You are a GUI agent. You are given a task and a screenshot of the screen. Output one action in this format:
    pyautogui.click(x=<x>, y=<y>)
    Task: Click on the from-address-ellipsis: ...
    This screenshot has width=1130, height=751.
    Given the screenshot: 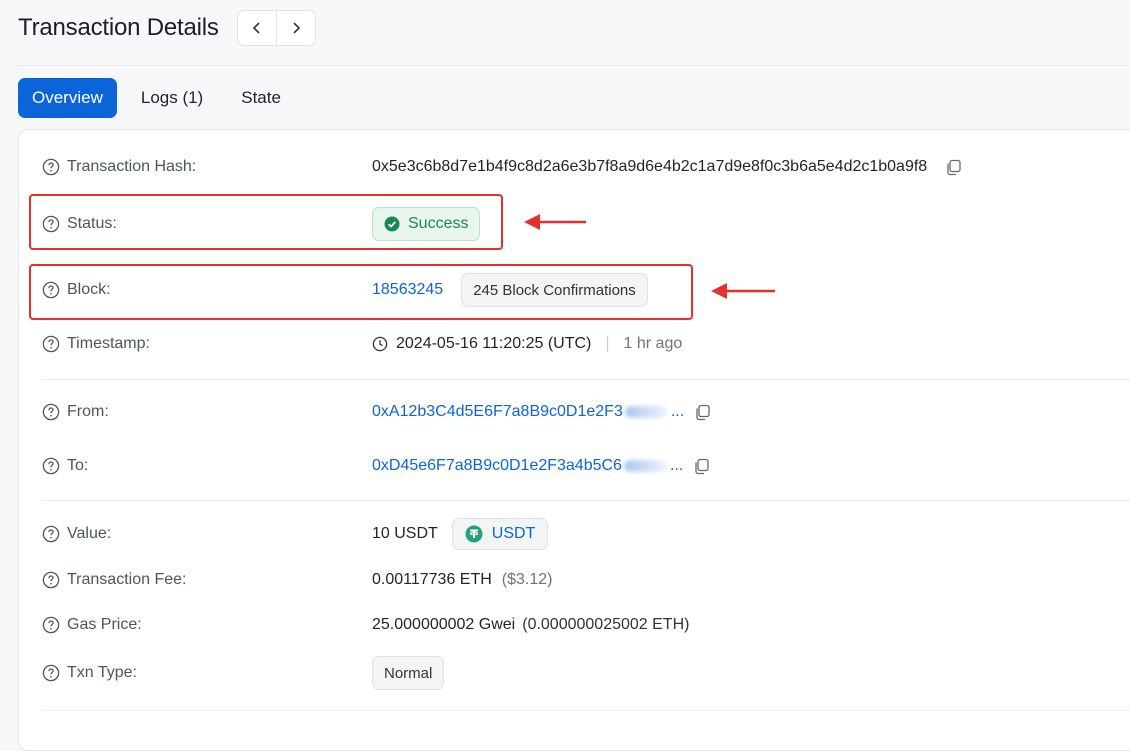 What is the action you would take?
    pyautogui.click(x=677, y=411)
    